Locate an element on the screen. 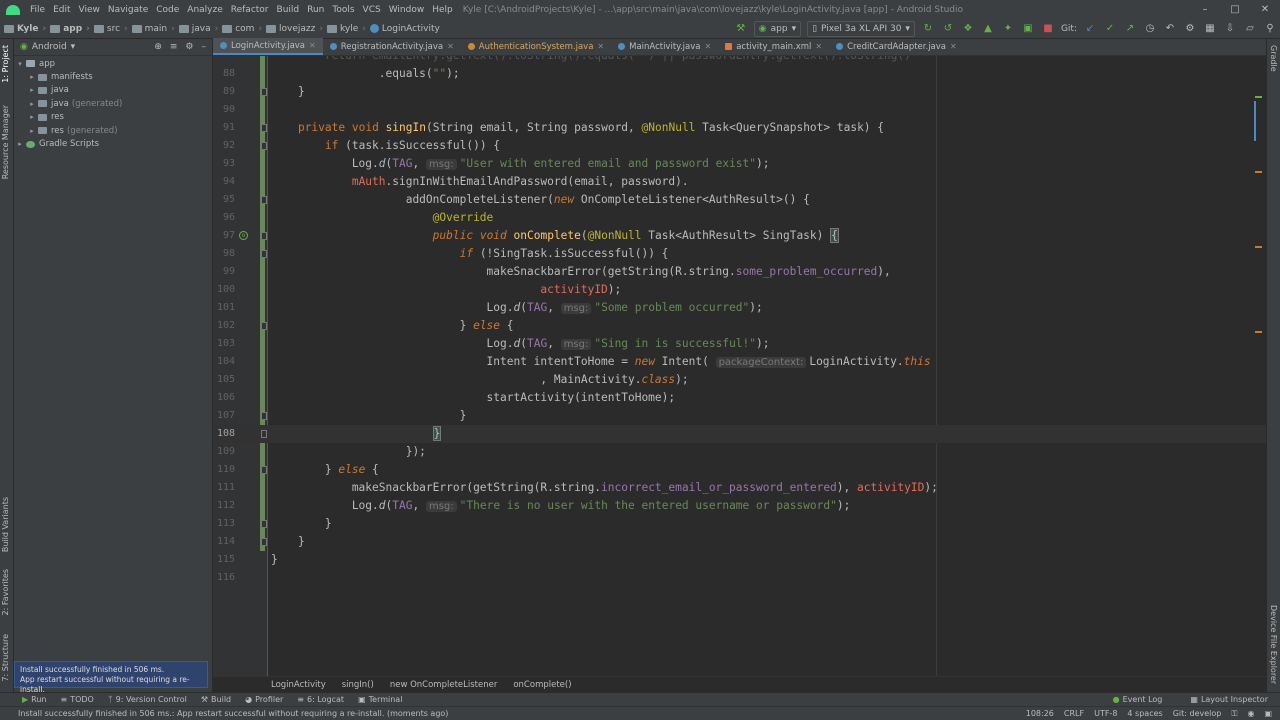 The image size is (1280, 720). breadcrumb-class: LoginActivity is located at coordinates (298, 685).